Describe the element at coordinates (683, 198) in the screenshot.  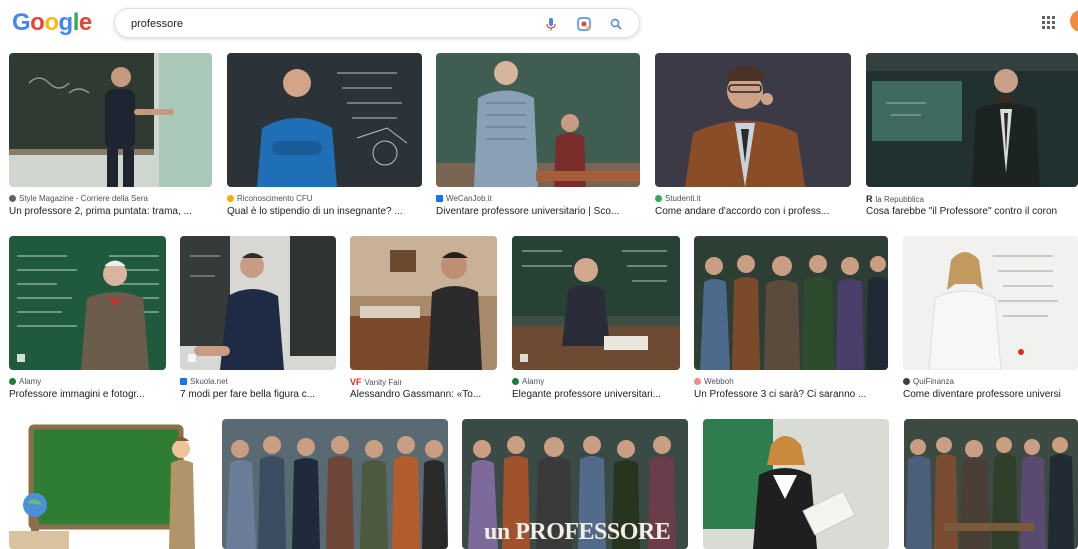
I see `source-name: Studenti.it` at that location.